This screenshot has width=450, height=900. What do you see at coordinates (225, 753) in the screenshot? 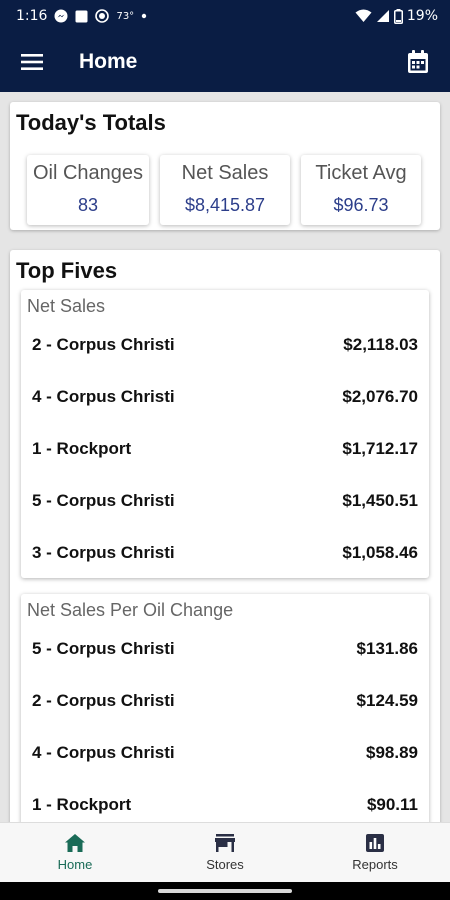
I see `list-item: 4 - Corpus Christi $98.89` at bounding box center [225, 753].